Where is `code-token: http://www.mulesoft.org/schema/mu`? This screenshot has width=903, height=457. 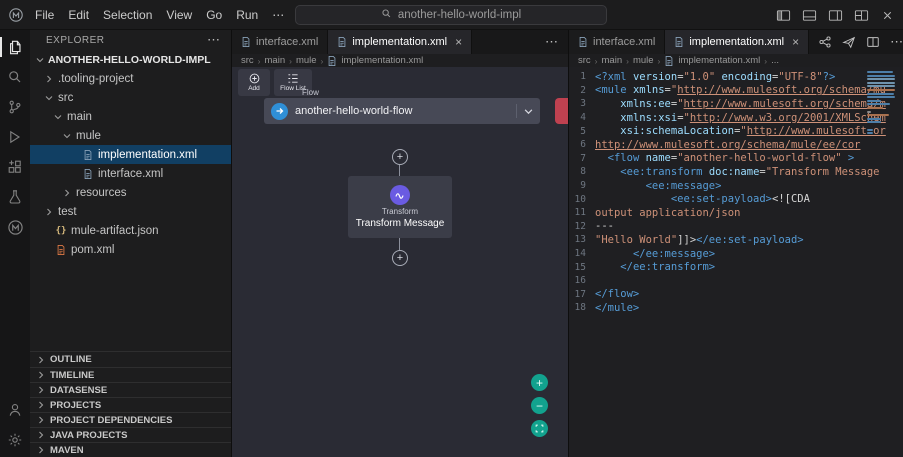 code-token: http://www.mulesoft.org/schema/mu is located at coordinates (781, 90).